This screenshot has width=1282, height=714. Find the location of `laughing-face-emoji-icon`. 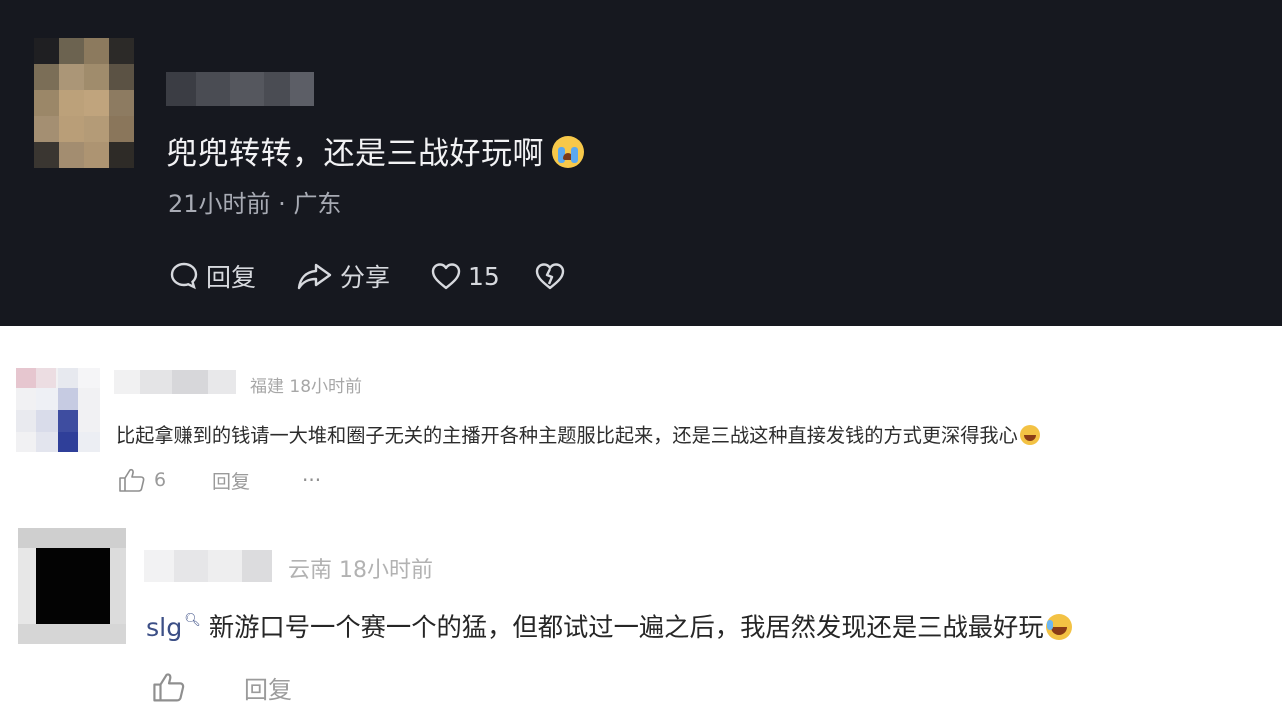

laughing-face-emoji-icon is located at coordinates (1029, 435).